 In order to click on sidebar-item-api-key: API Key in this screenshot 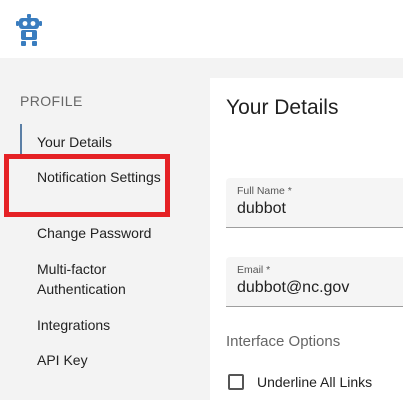, I will do `click(102, 360)`.